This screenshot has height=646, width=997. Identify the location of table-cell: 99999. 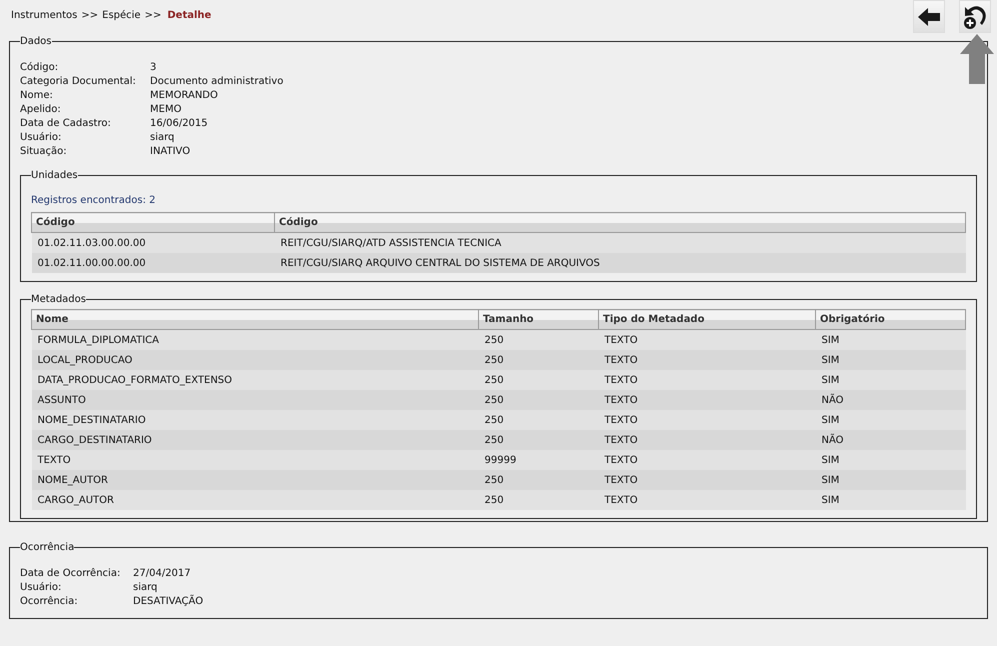
(538, 460).